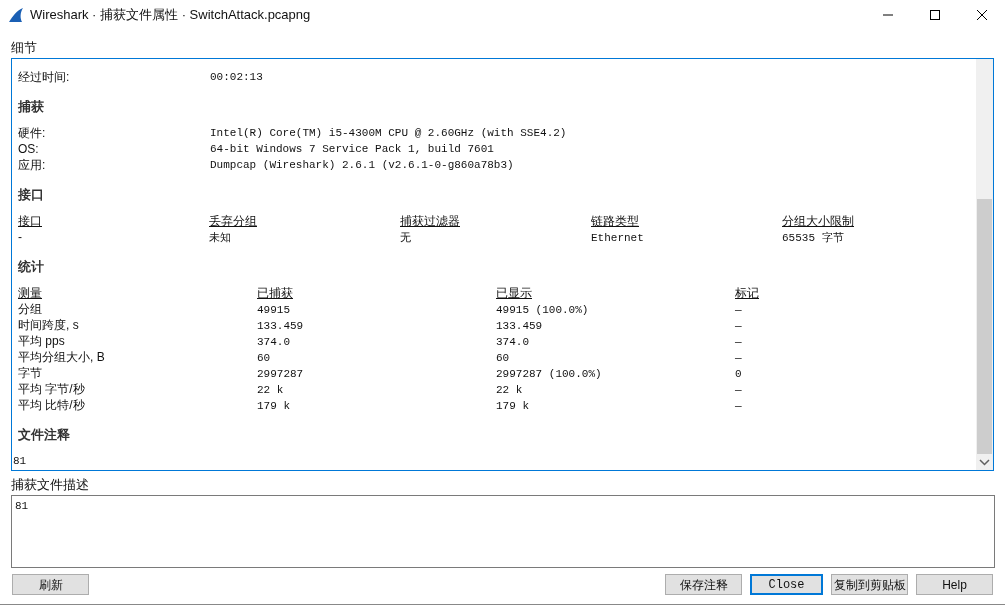 The width and height of the screenshot is (1005, 607). What do you see at coordinates (44, 435) in the screenshot?
I see `section-heading: 文件注释` at bounding box center [44, 435].